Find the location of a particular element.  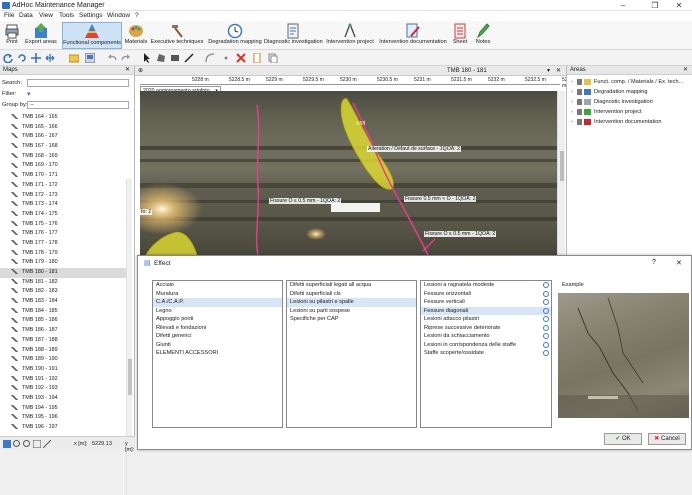

map-list-item: TMB 191 - 192 is located at coordinates (63, 380).